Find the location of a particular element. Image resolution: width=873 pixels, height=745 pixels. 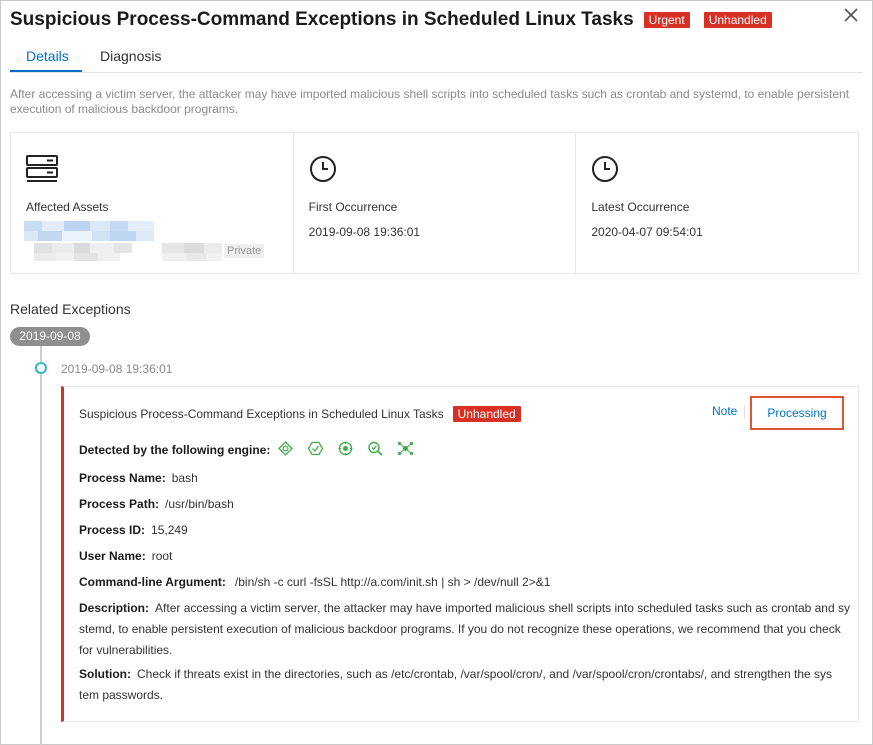

tab-diagnosis: Diagnosis is located at coordinates (130, 56).